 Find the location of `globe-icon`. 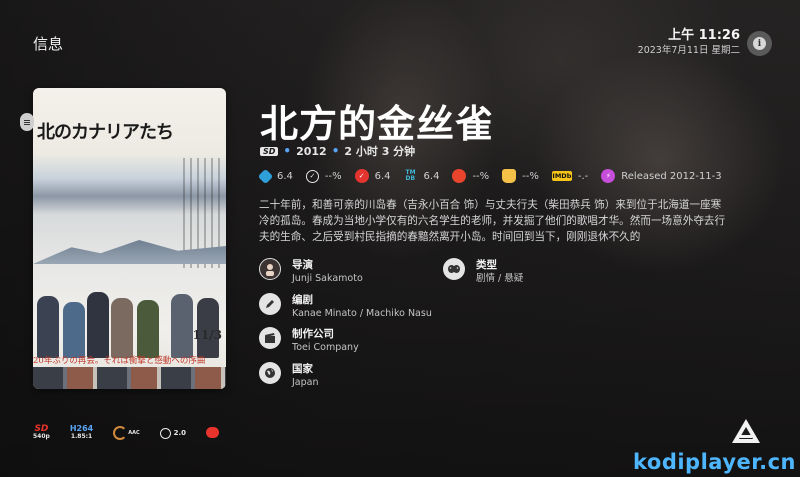

globe-icon is located at coordinates (270, 373).